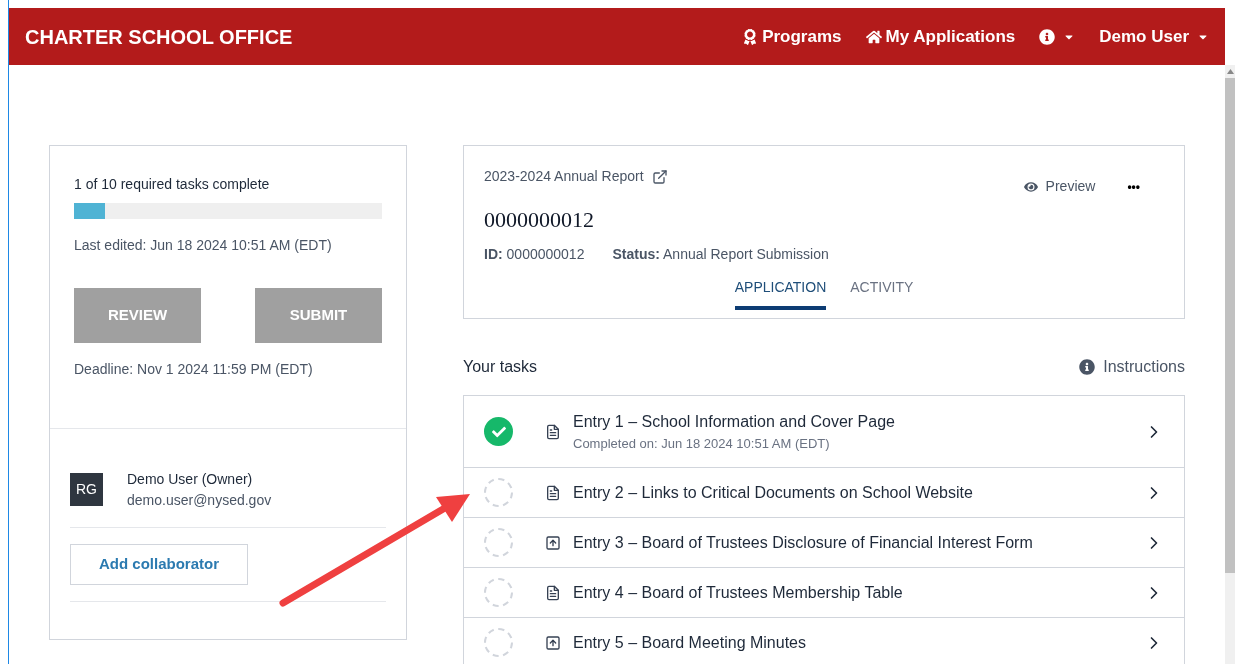 This screenshot has height=664, width=1235. I want to click on award-icon, so click(750, 36).